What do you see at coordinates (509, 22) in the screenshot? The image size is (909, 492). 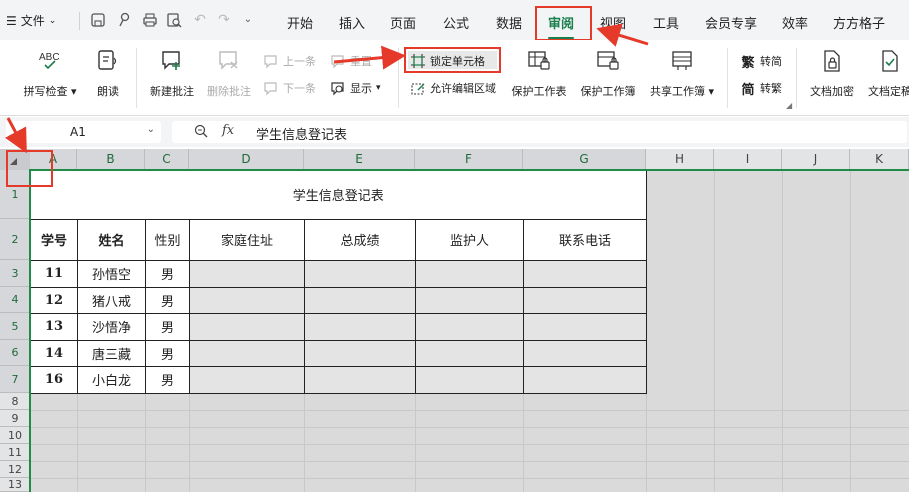 I see `tab-data: 数据` at bounding box center [509, 22].